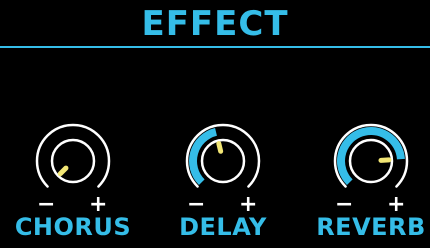 This screenshot has width=430, height=248. I want to click on chorus-dial, so click(73, 158).